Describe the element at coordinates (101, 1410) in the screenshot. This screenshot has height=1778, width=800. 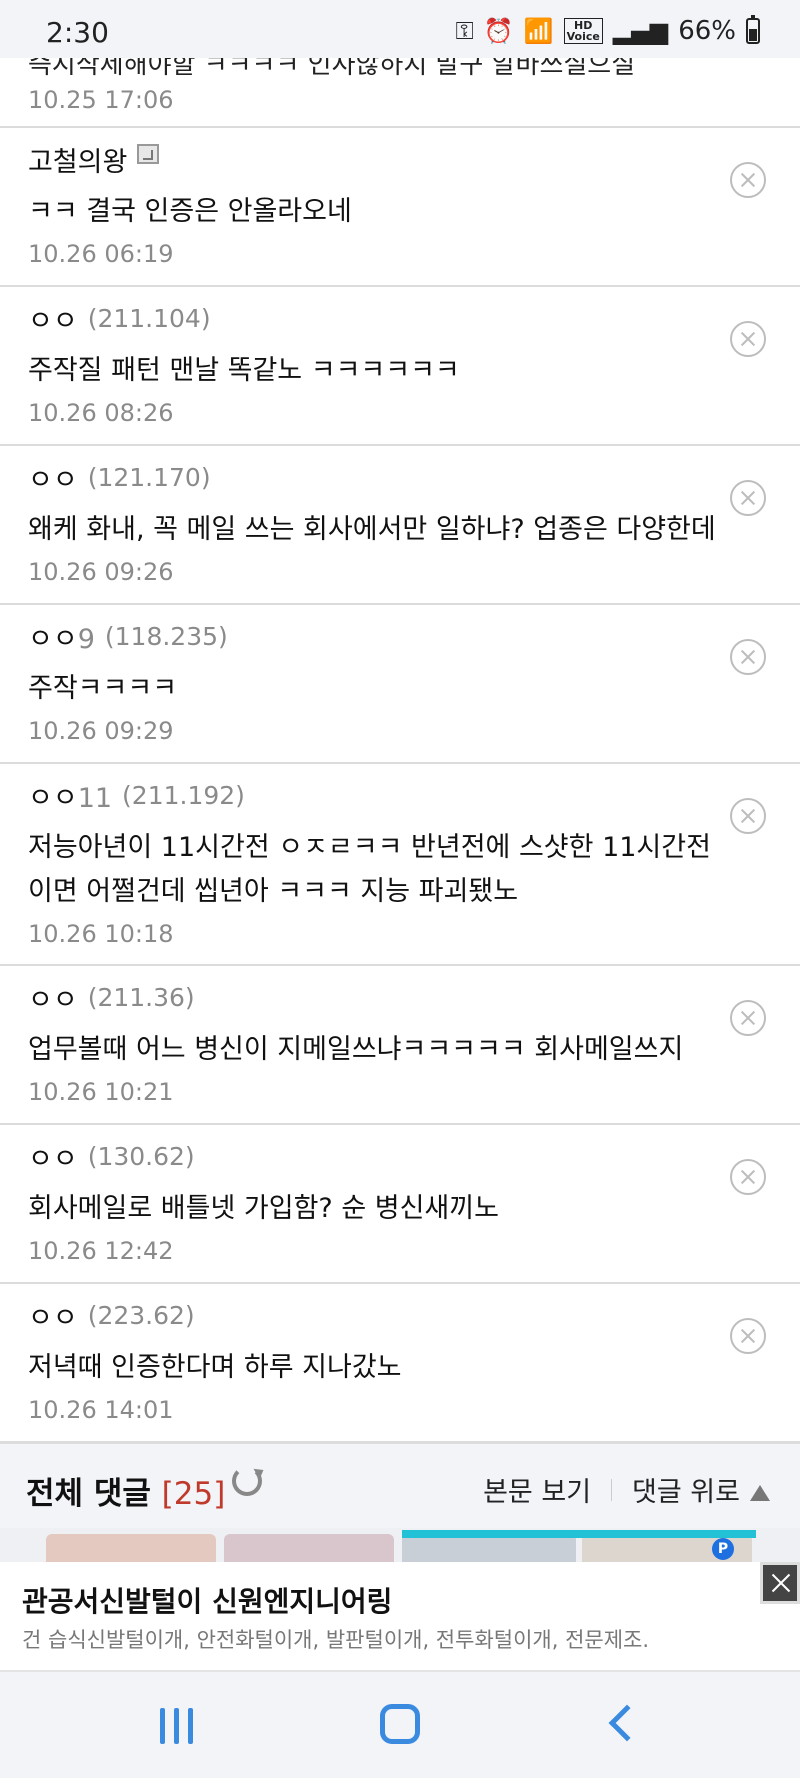
I see `comment-date: 10.26 14:01` at that location.